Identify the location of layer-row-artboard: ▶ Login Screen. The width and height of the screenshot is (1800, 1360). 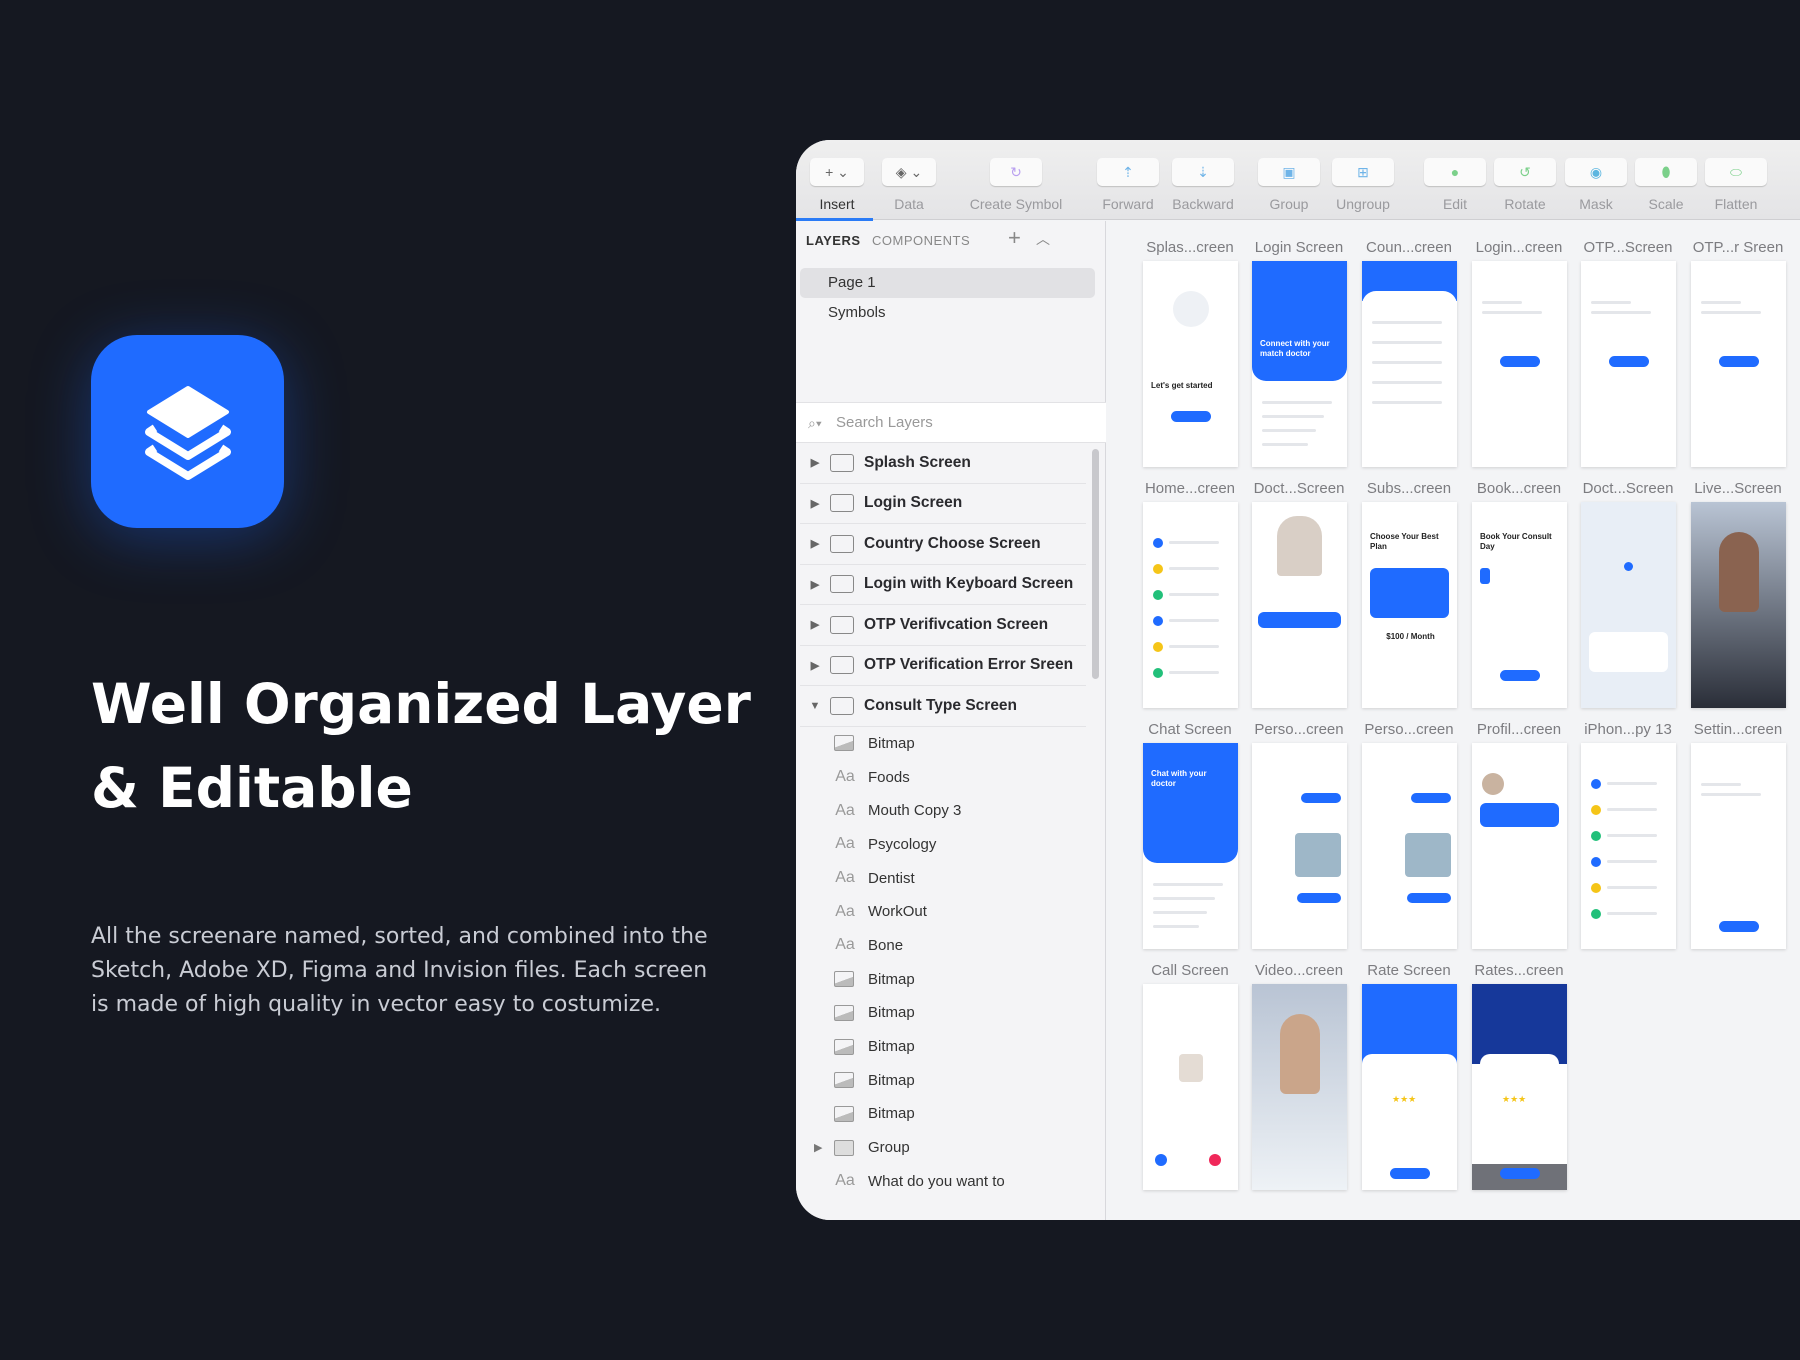
(943, 504).